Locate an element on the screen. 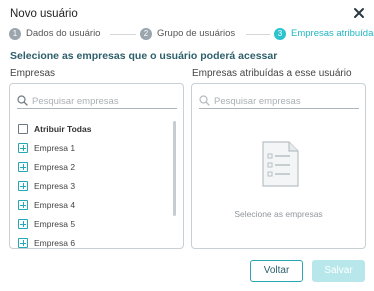  list-item: Empresa 5 is located at coordinates (91, 226).